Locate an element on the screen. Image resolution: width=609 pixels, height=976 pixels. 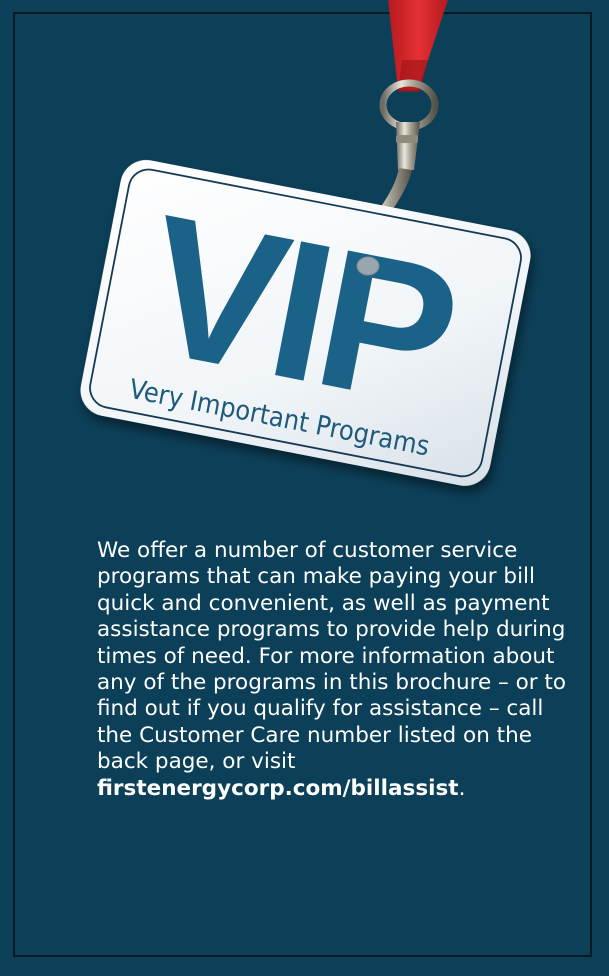
intro-end: . is located at coordinates (462, 788).